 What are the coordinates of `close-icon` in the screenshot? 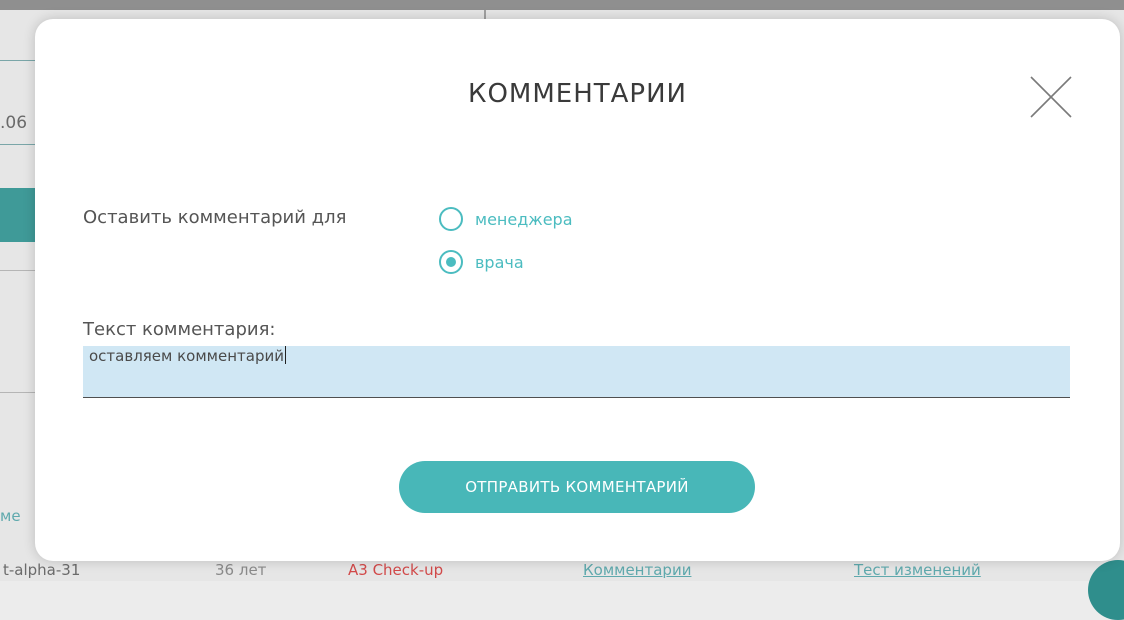 It's located at (1051, 97).